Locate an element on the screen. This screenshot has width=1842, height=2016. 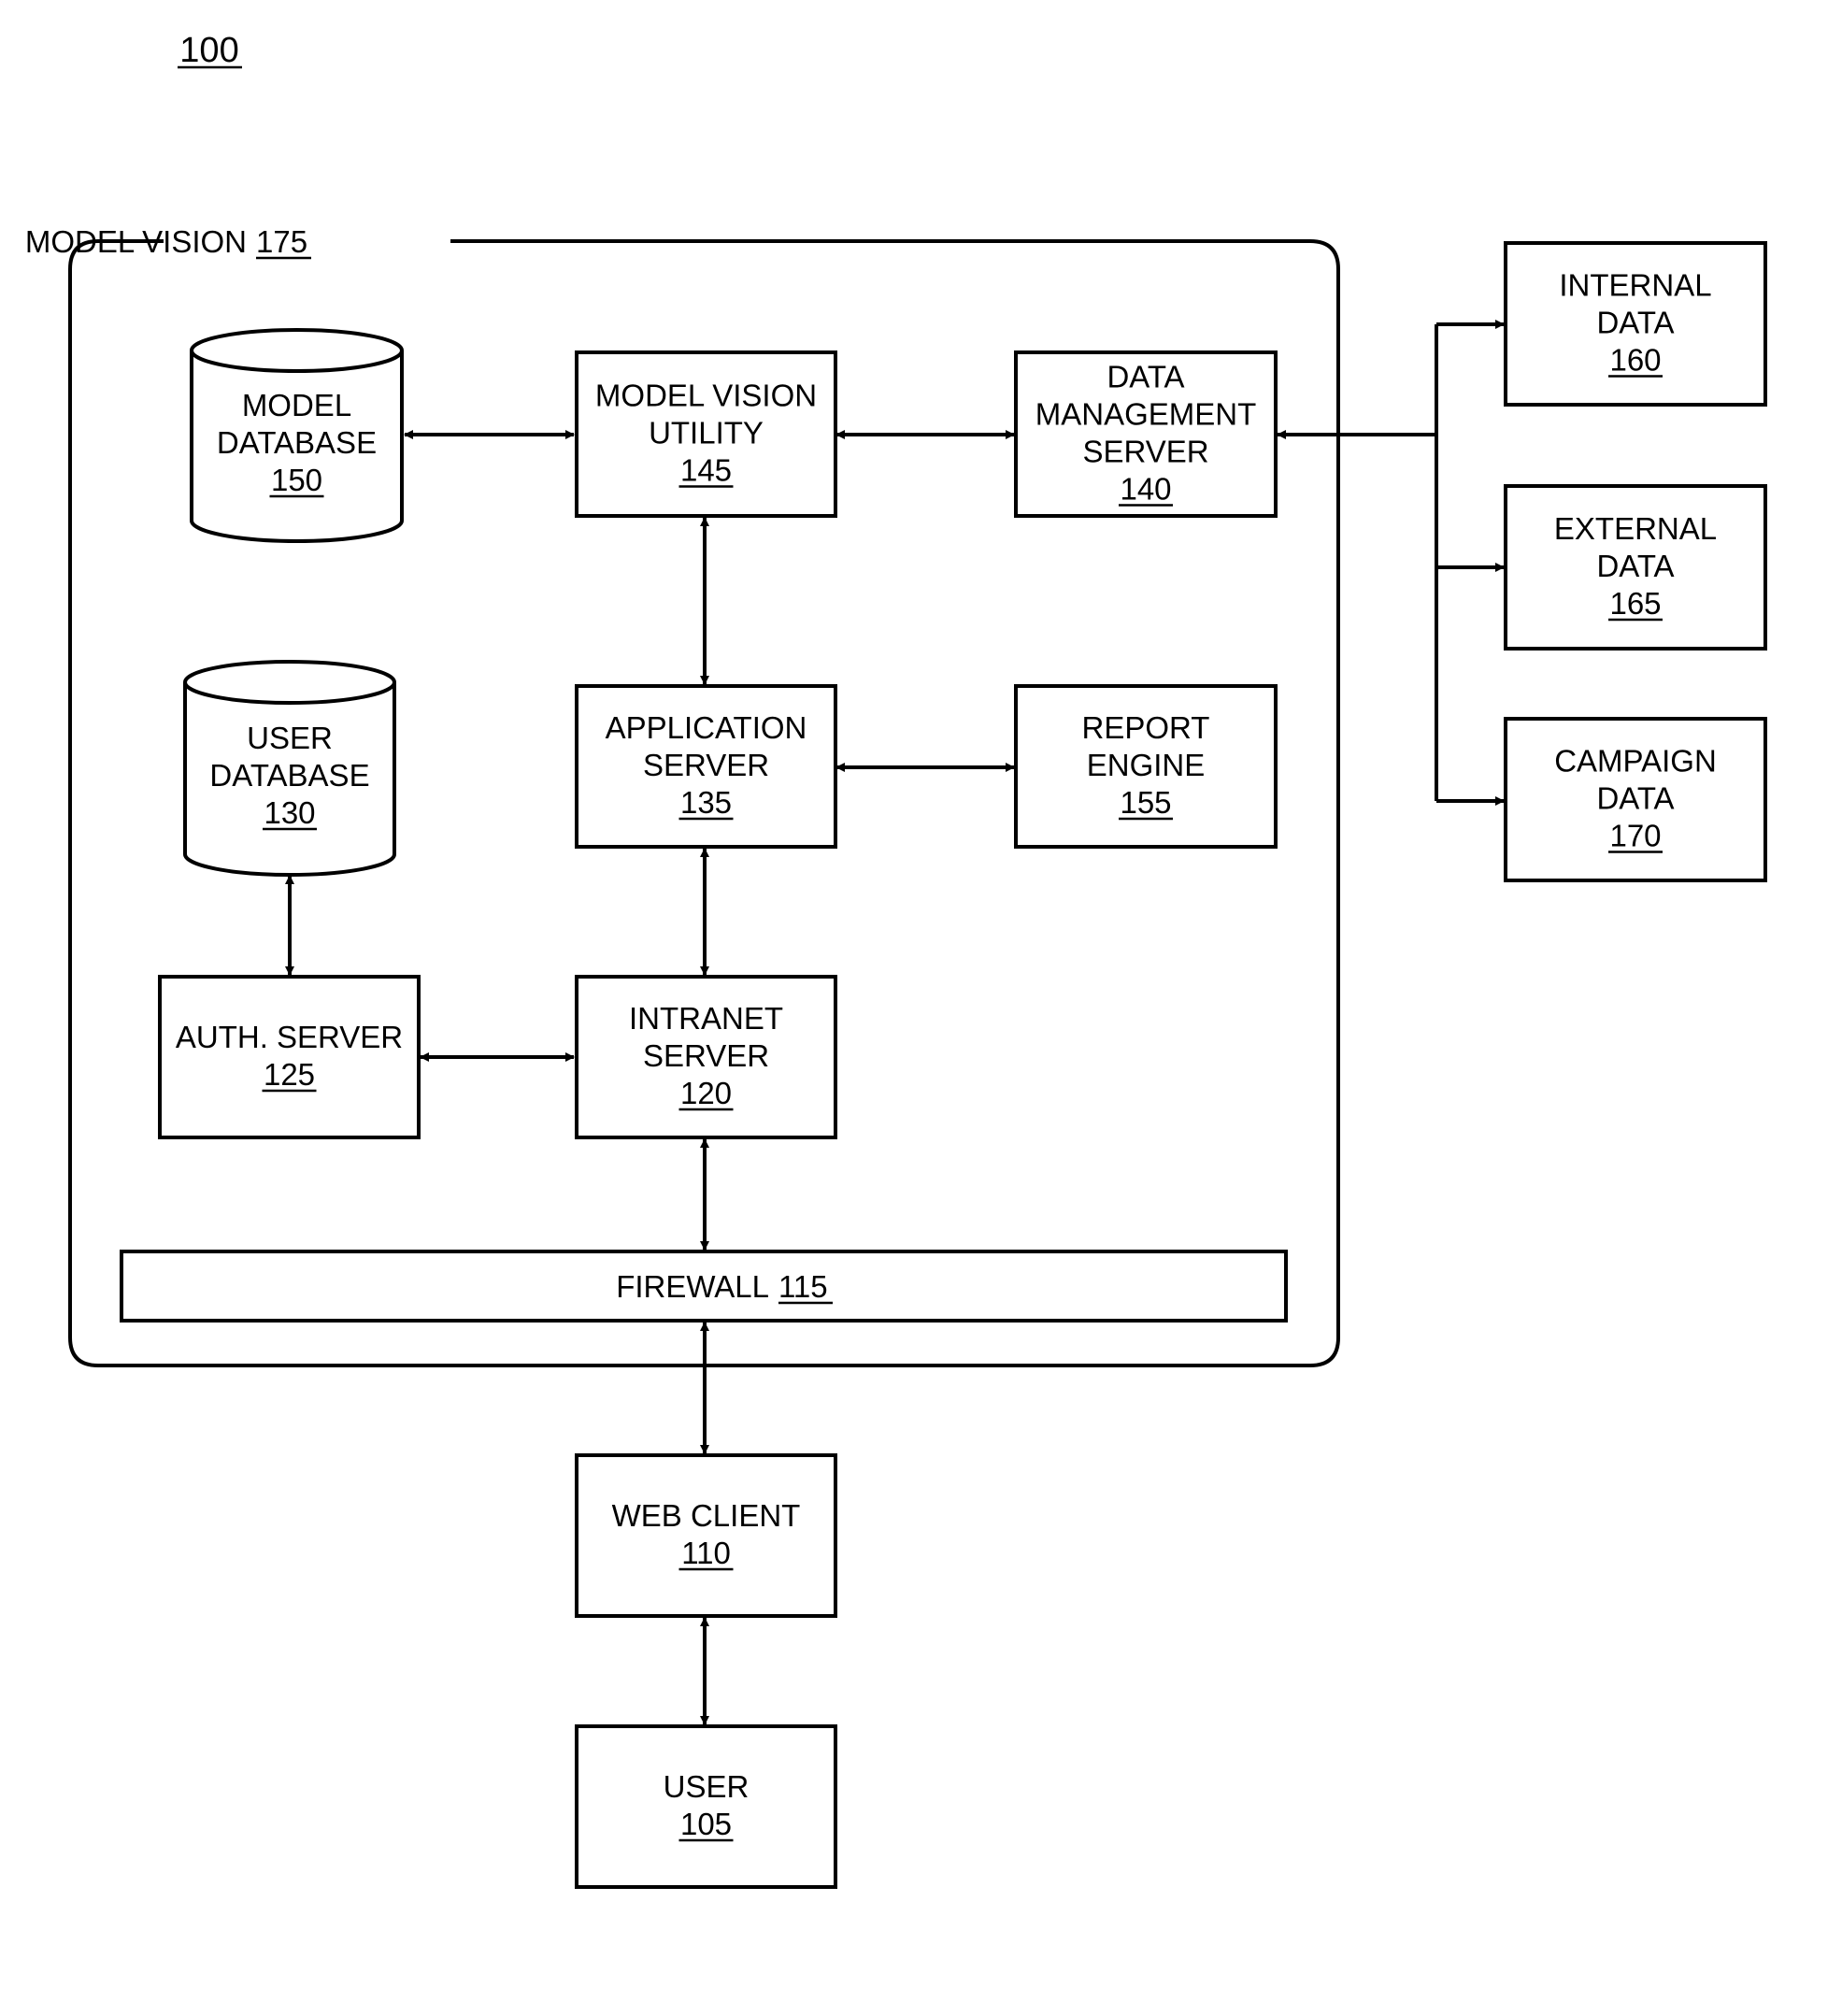
node-auth-server: AUTH. SERVER125 is located at coordinates (289, 1057).